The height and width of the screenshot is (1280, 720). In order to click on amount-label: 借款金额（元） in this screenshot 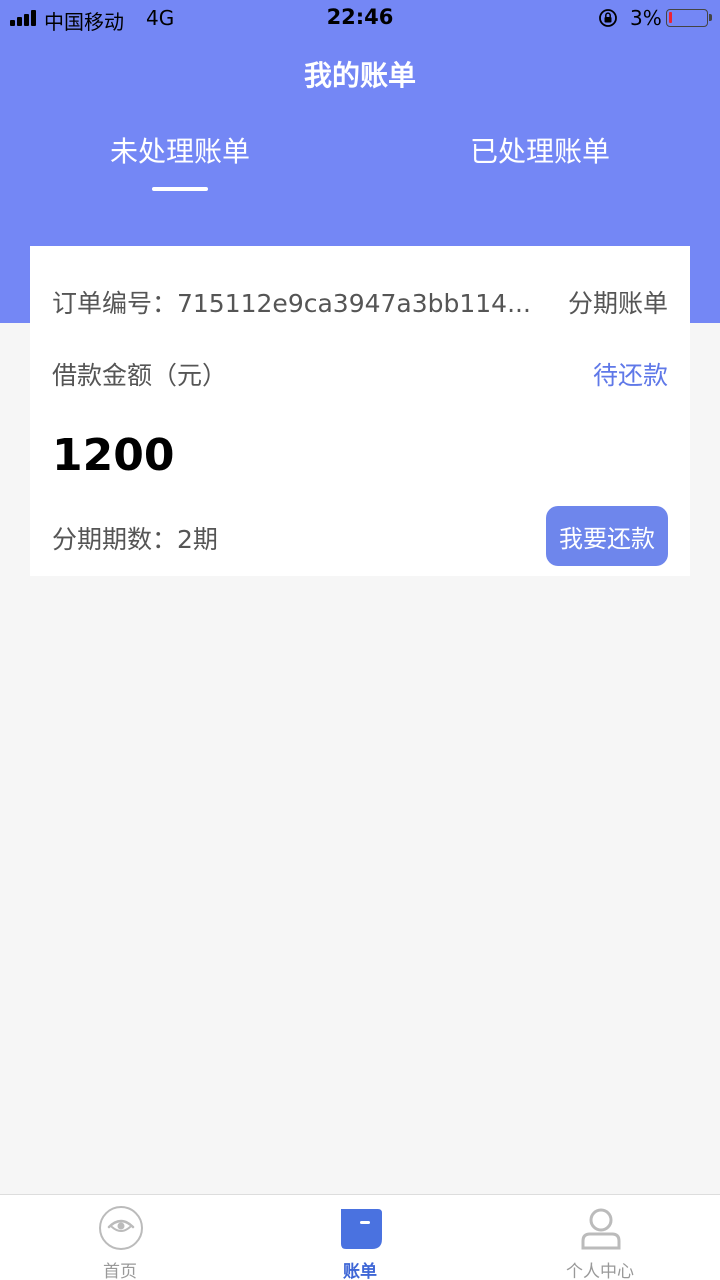, I will do `click(140, 375)`.